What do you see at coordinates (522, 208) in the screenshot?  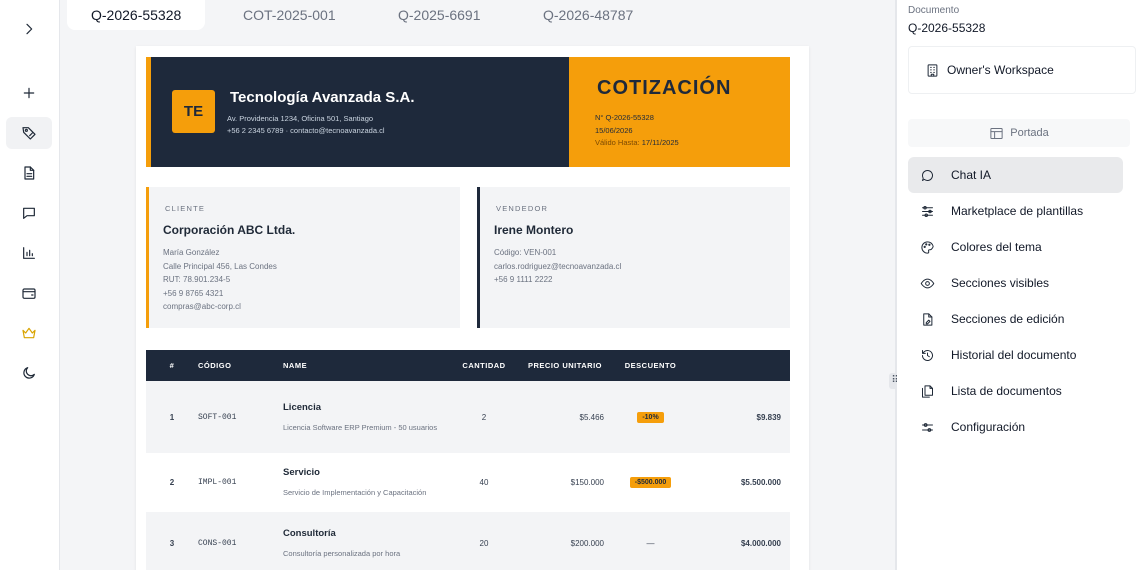 I see `seller-kicker: VENDEDOR` at bounding box center [522, 208].